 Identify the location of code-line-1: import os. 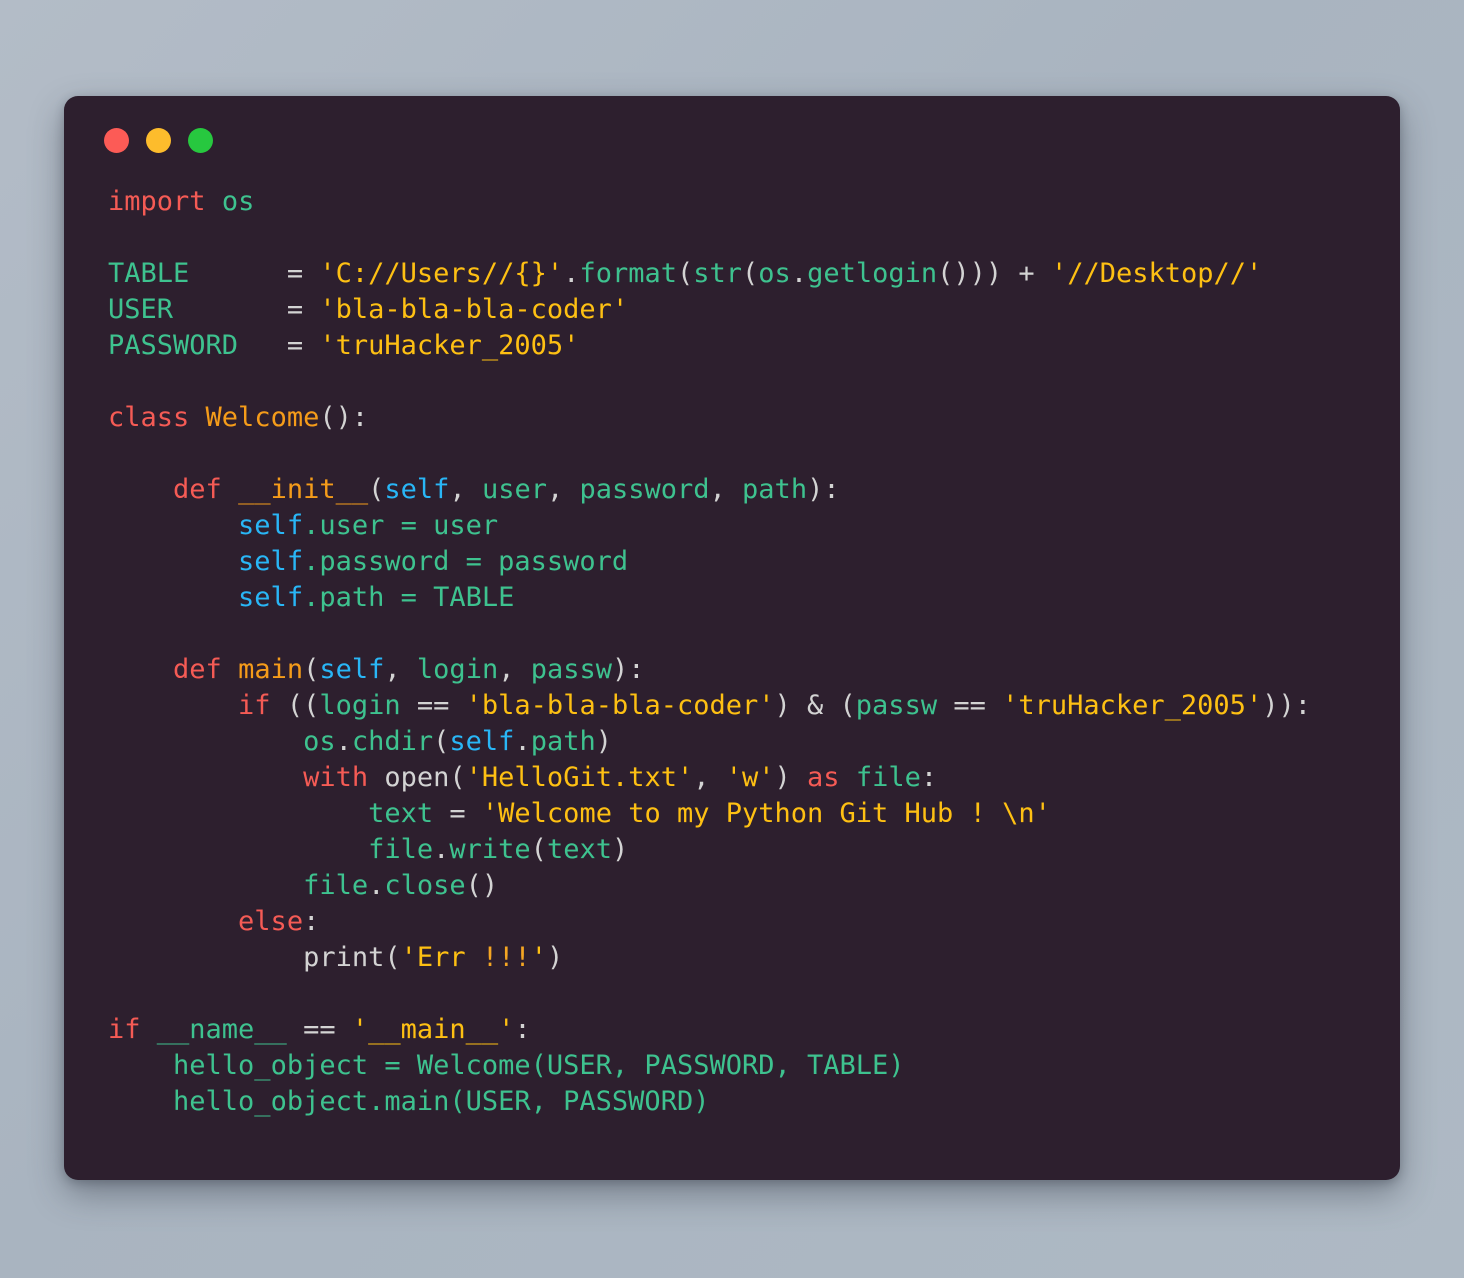
(754, 202).